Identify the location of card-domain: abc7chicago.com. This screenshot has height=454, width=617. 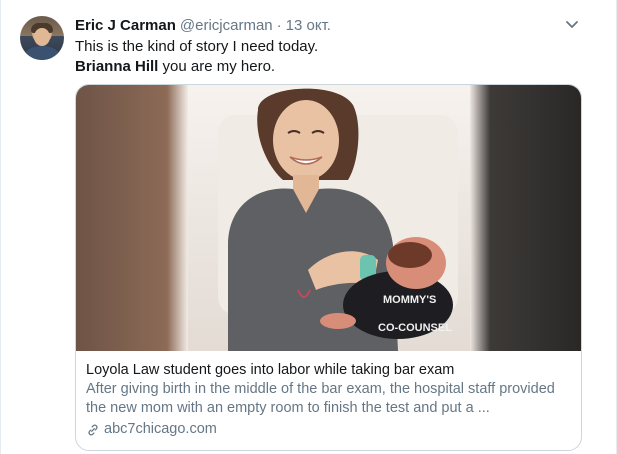
(328, 429).